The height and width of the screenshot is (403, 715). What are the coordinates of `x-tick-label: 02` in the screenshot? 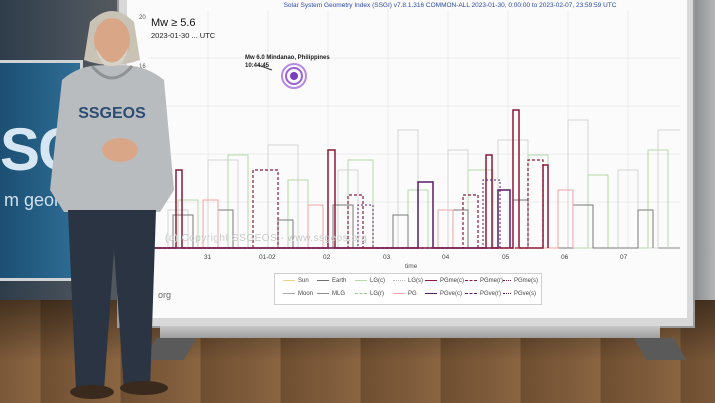 It's located at (327, 257).